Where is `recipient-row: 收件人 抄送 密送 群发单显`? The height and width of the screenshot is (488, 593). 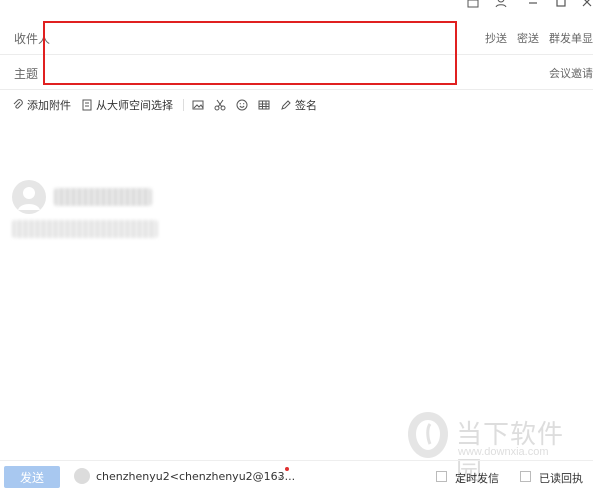 recipient-row: 收件人 抄送 密送 群发单显 is located at coordinates (296, 37).